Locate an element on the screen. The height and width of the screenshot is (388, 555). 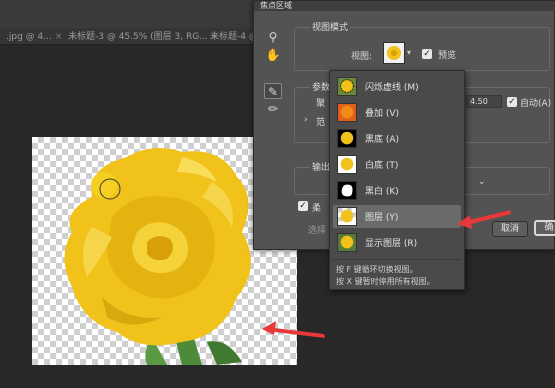
param-label-1: 聚 is located at coordinates (321, 104).